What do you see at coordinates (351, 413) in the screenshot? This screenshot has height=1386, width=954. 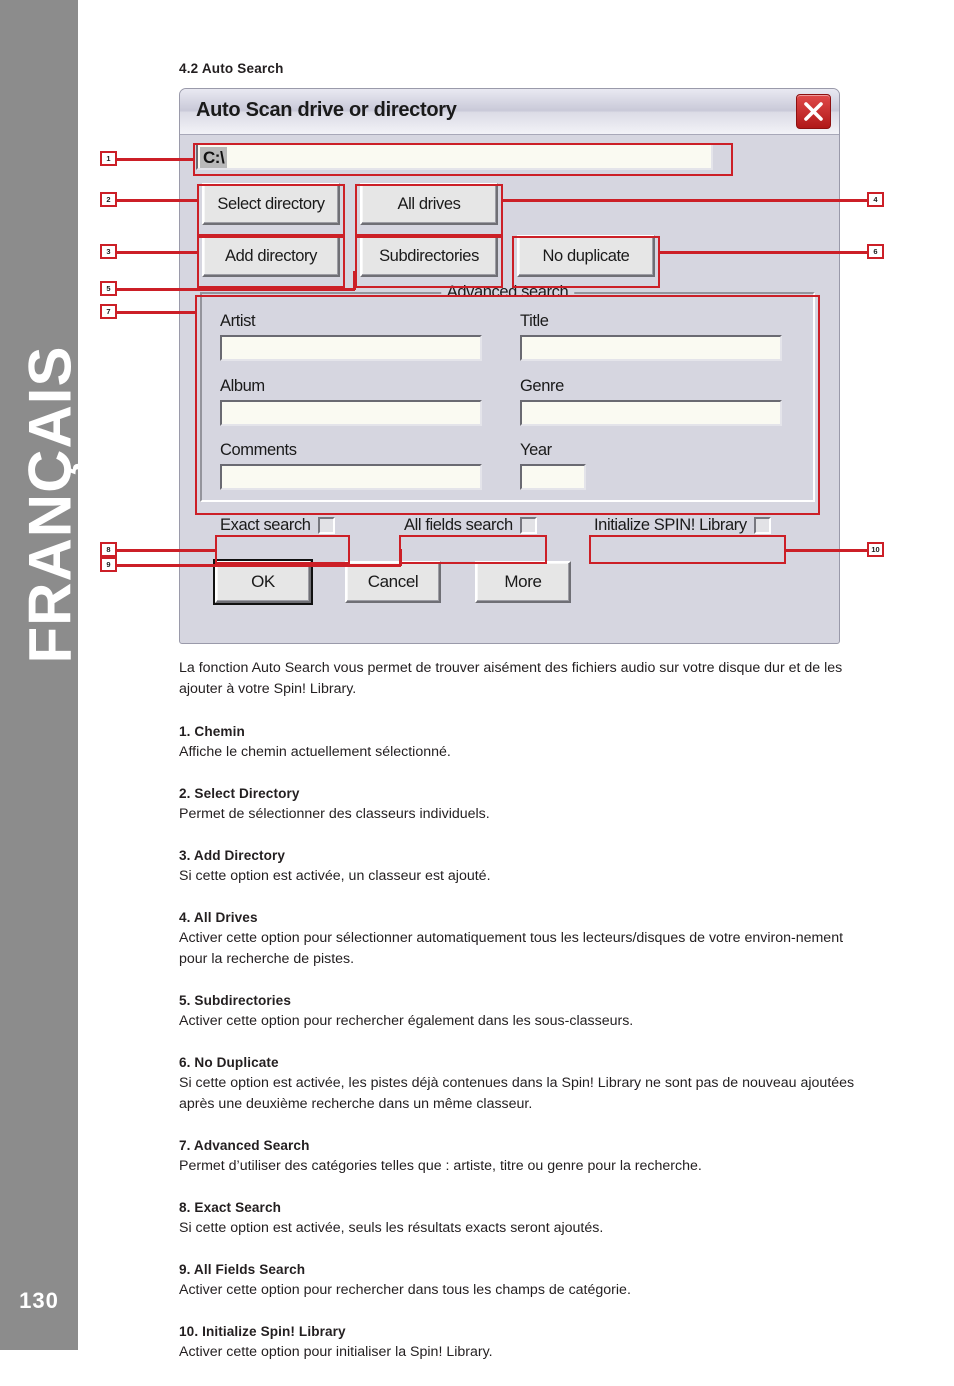 I see `album-input` at bounding box center [351, 413].